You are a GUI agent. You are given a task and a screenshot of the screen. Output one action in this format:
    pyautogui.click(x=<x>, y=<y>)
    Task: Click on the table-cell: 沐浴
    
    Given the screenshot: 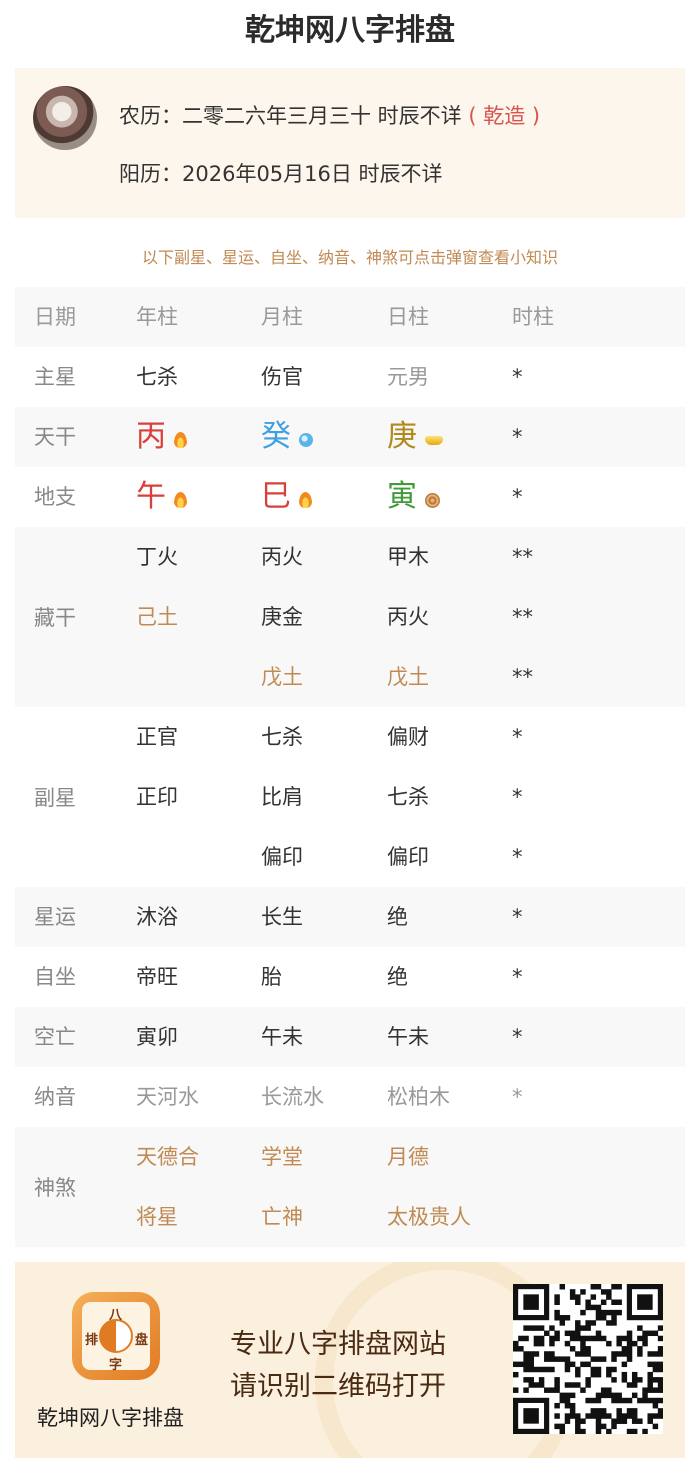 What is the action you would take?
    pyautogui.click(x=182, y=917)
    